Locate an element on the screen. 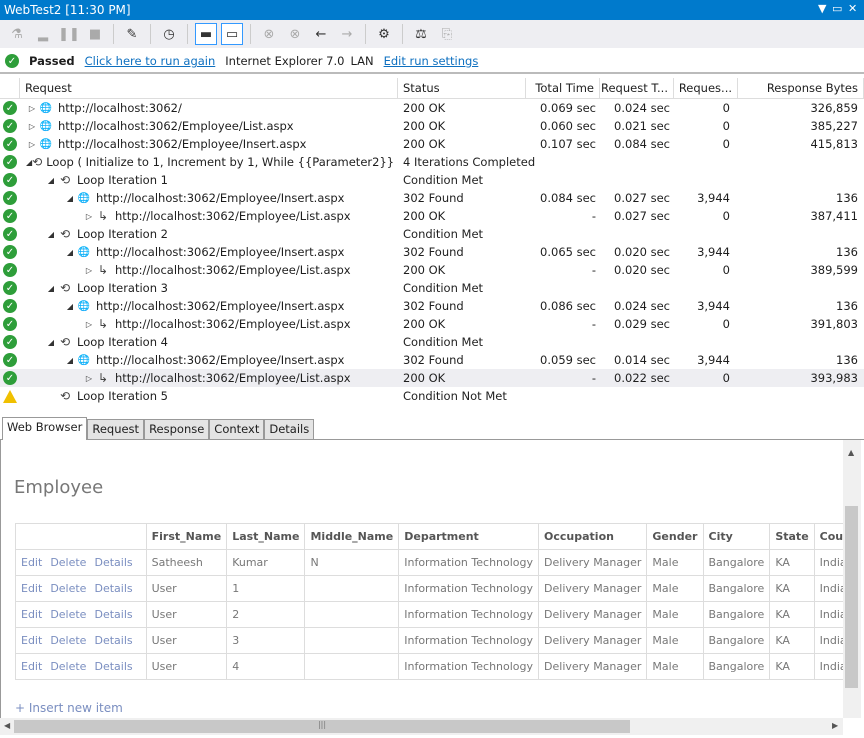 The width and height of the screenshot is (864, 738). result-row: ✓ ◢ ⟲ Loop Iteration 2 Condition Met is located at coordinates (432, 234).